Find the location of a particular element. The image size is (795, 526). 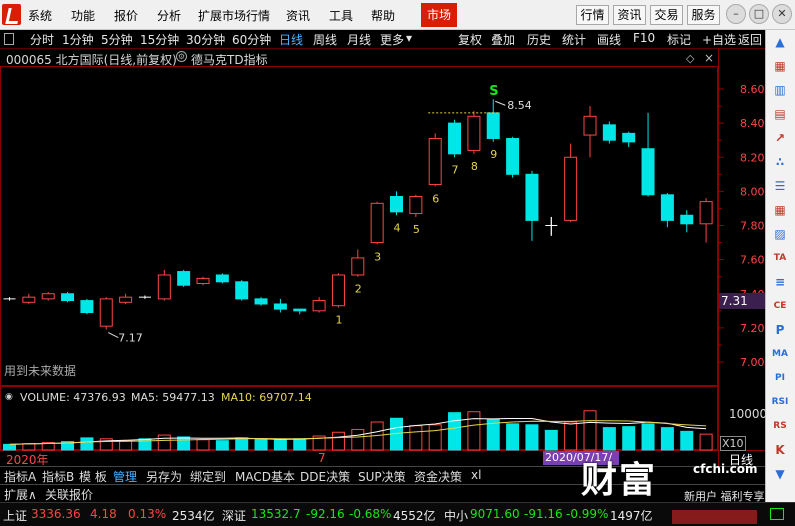

scatter-icon: ∴ is located at coordinates (780, 162).